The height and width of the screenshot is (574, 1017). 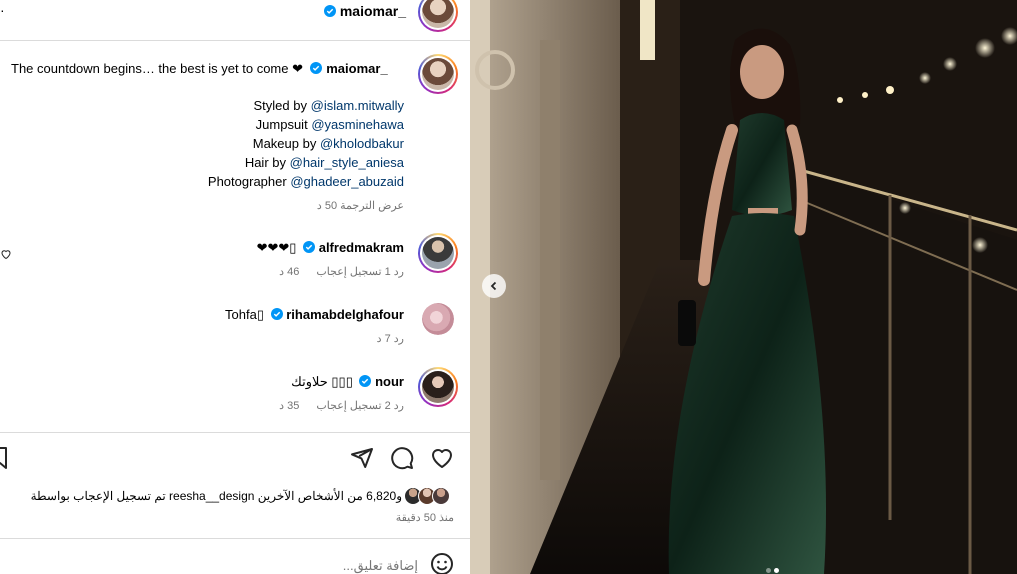 What do you see at coordinates (276, 247) in the screenshot?
I see `comment-text: ❤❤❤▯` at bounding box center [276, 247].